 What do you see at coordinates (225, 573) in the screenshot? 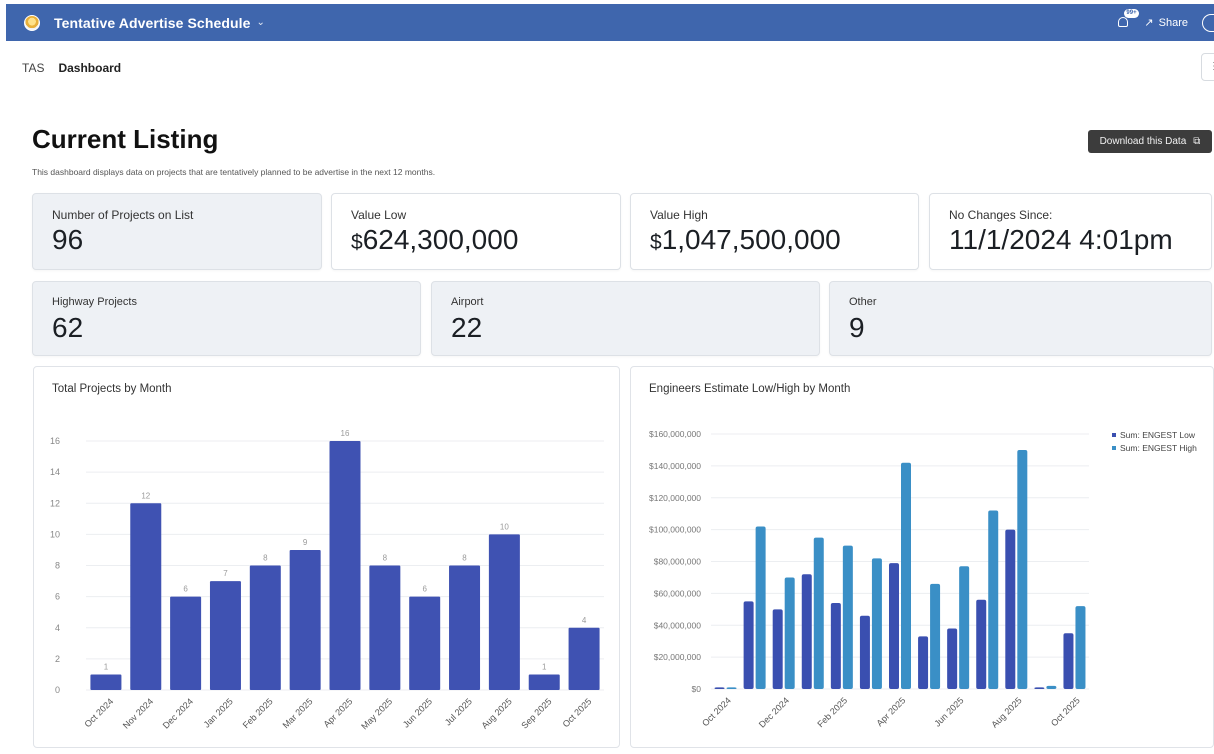
I see `data-label: 7` at bounding box center [225, 573].